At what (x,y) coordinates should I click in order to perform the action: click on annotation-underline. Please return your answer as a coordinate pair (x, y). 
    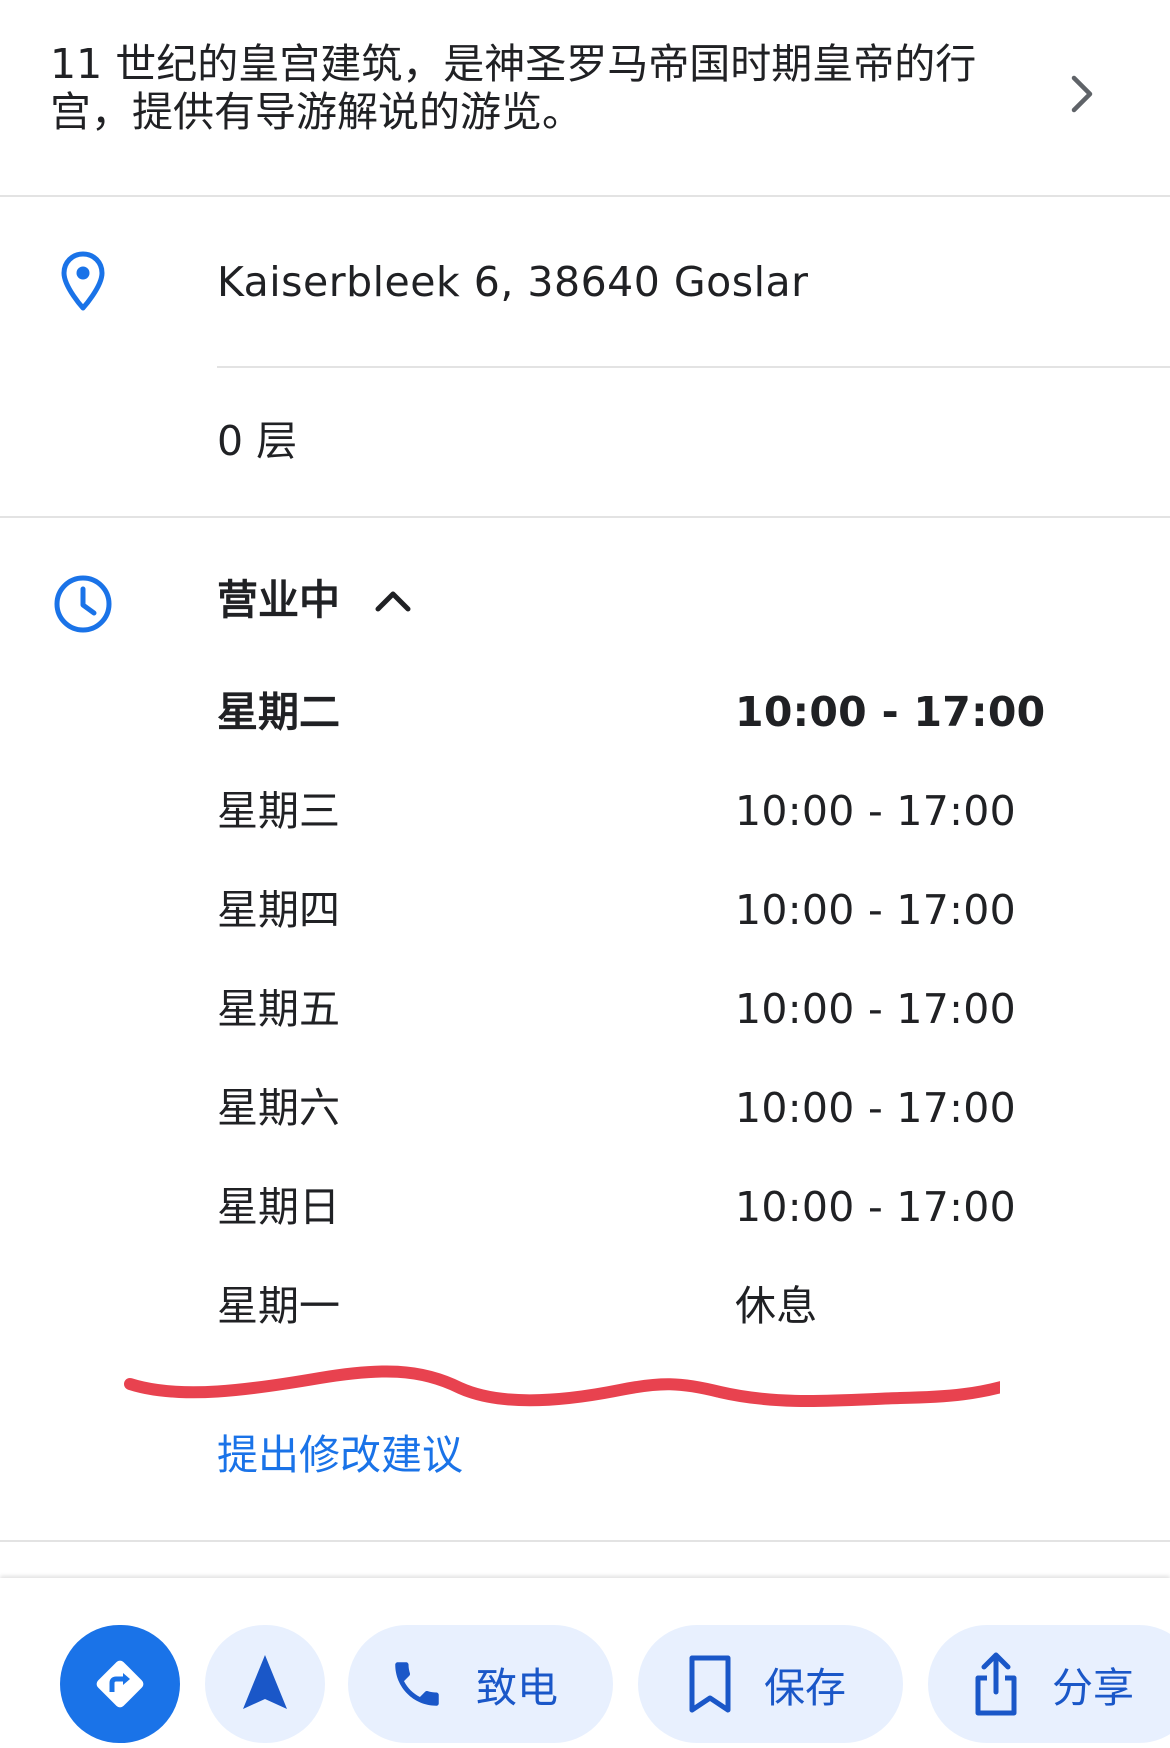
    Looking at the image, I should click on (562, 1386).